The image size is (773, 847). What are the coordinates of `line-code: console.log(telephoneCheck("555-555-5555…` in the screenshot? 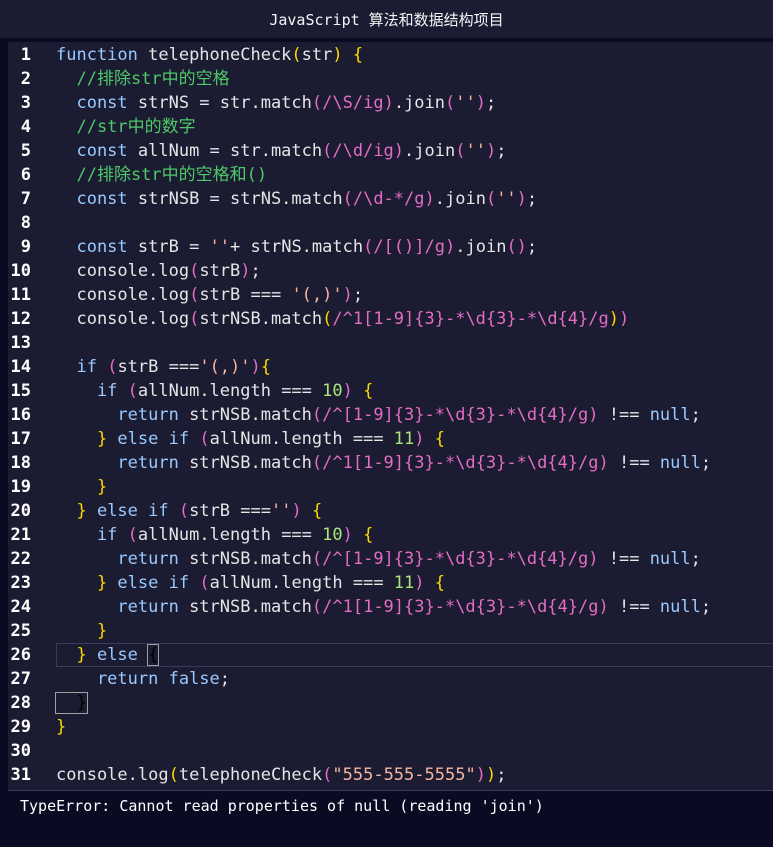 It's located at (281, 775).